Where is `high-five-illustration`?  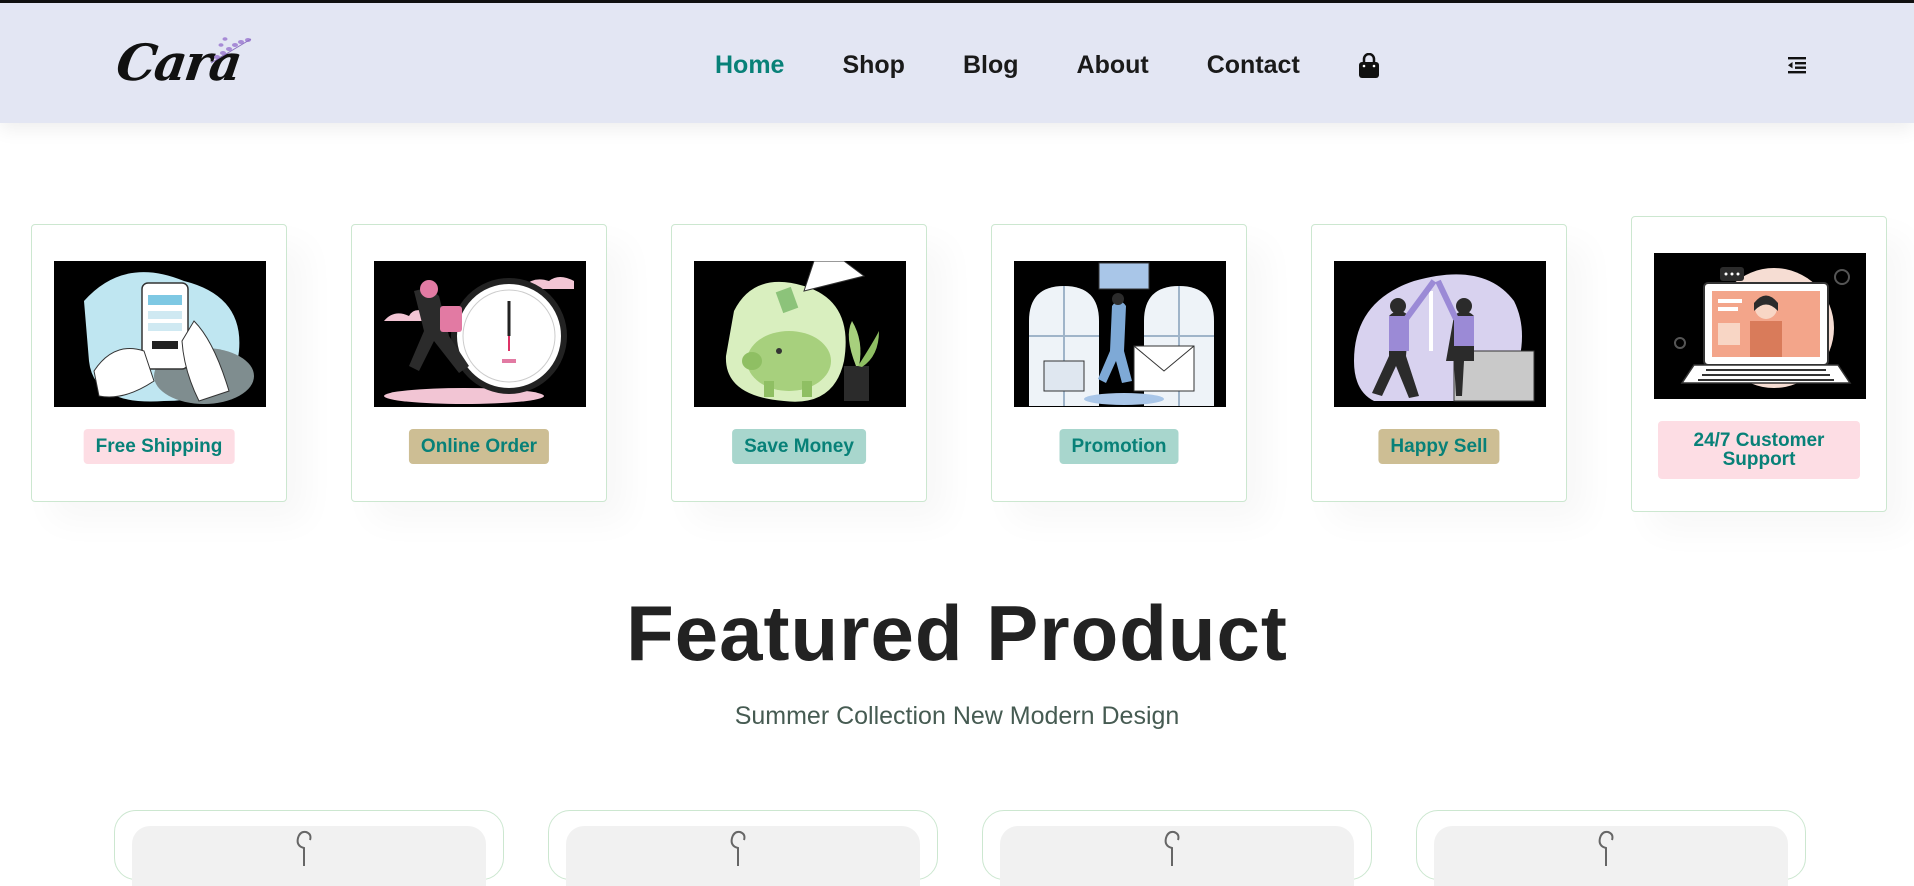
high-five-illustration is located at coordinates (1440, 334).